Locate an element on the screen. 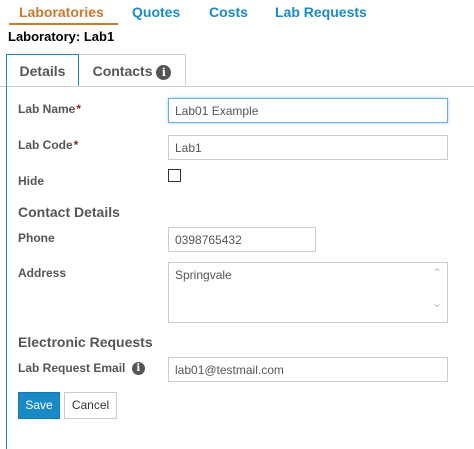 The width and height of the screenshot is (474, 449). lab-name-label: Lab Name* is located at coordinates (49, 109).